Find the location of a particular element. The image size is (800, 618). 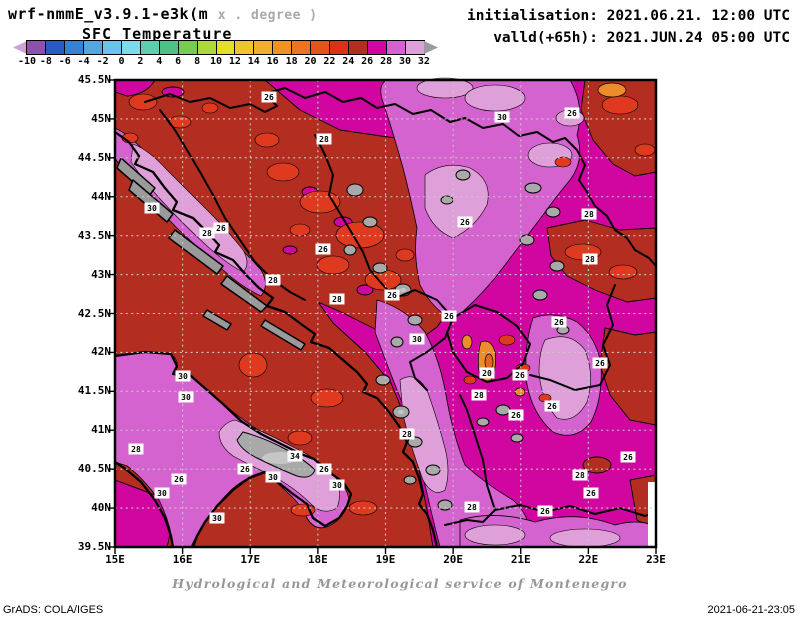

lat-label: 39.5N is located at coordinates (94, 546).